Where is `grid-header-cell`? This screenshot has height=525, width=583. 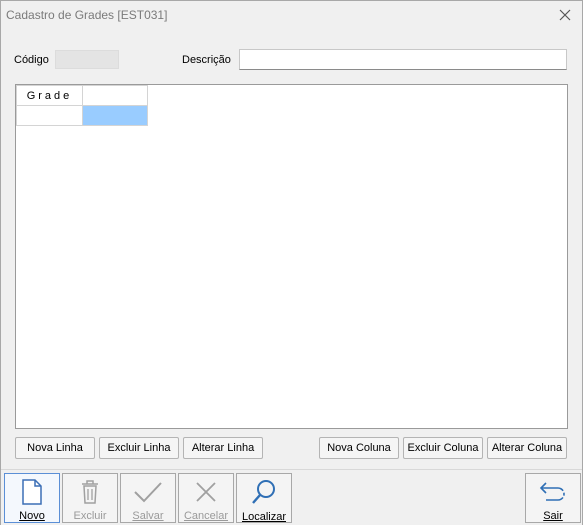 grid-header-cell is located at coordinates (115, 95).